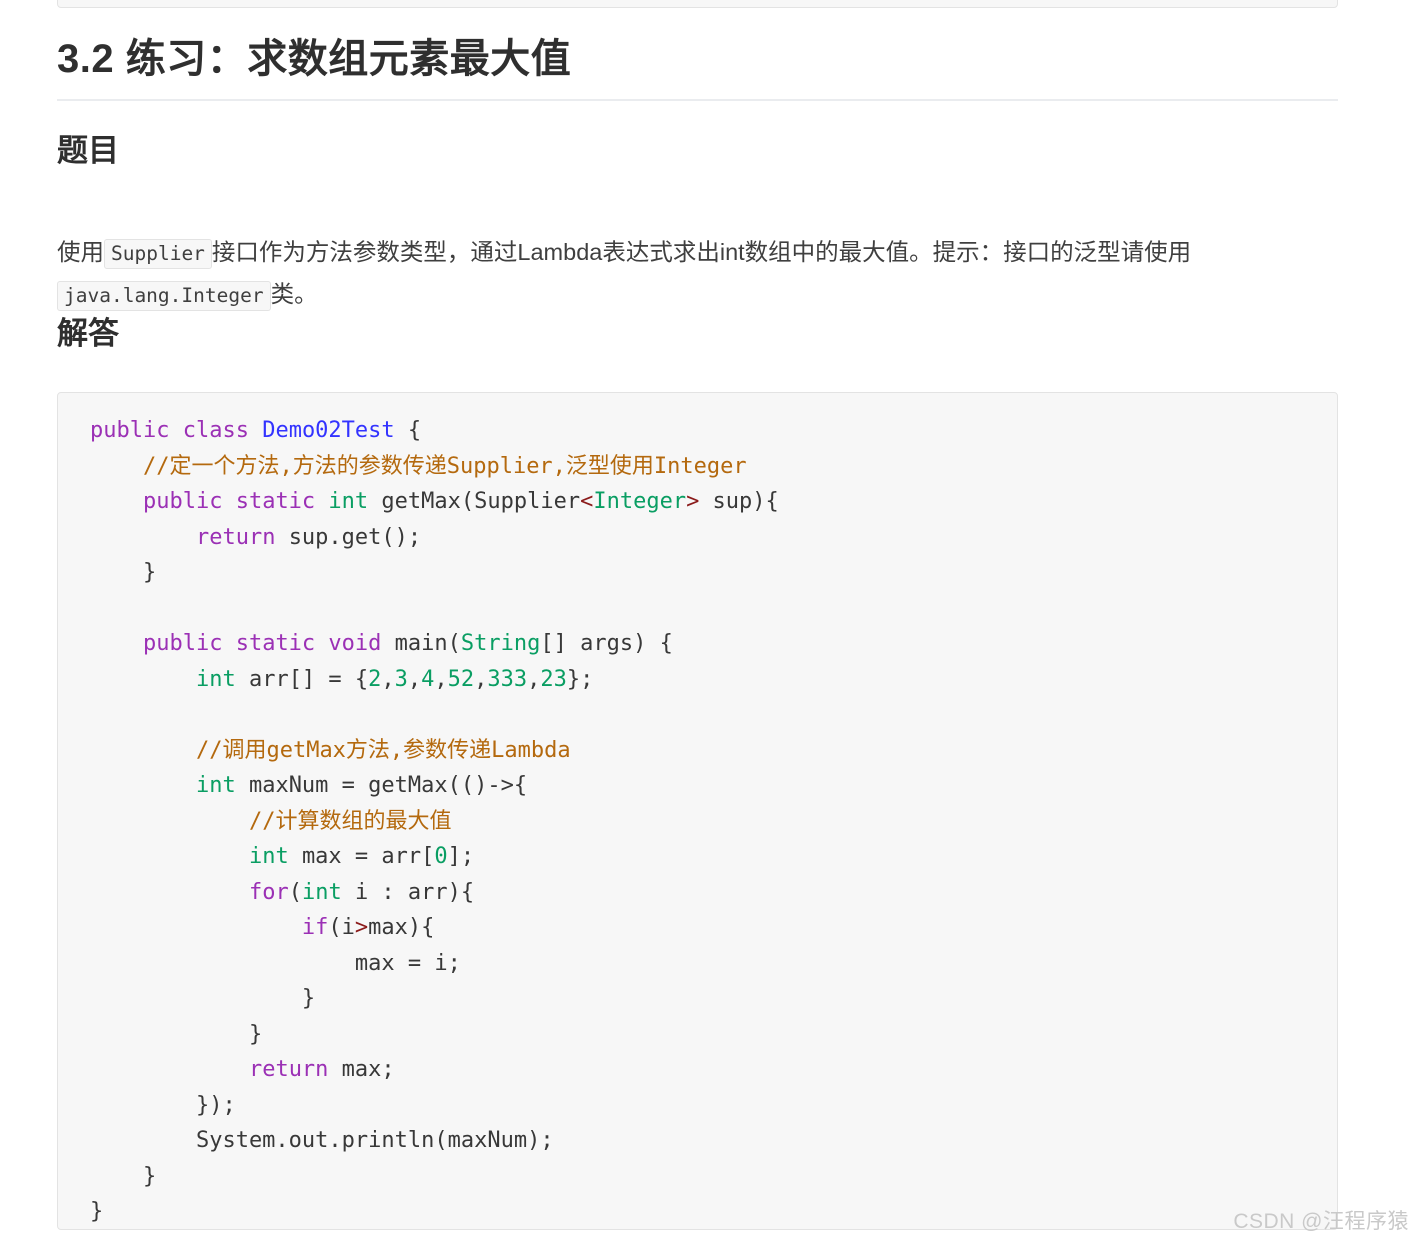  What do you see at coordinates (1321, 1221) in the screenshot?
I see `csdn-watermark: CSDN @汪程序猿` at bounding box center [1321, 1221].